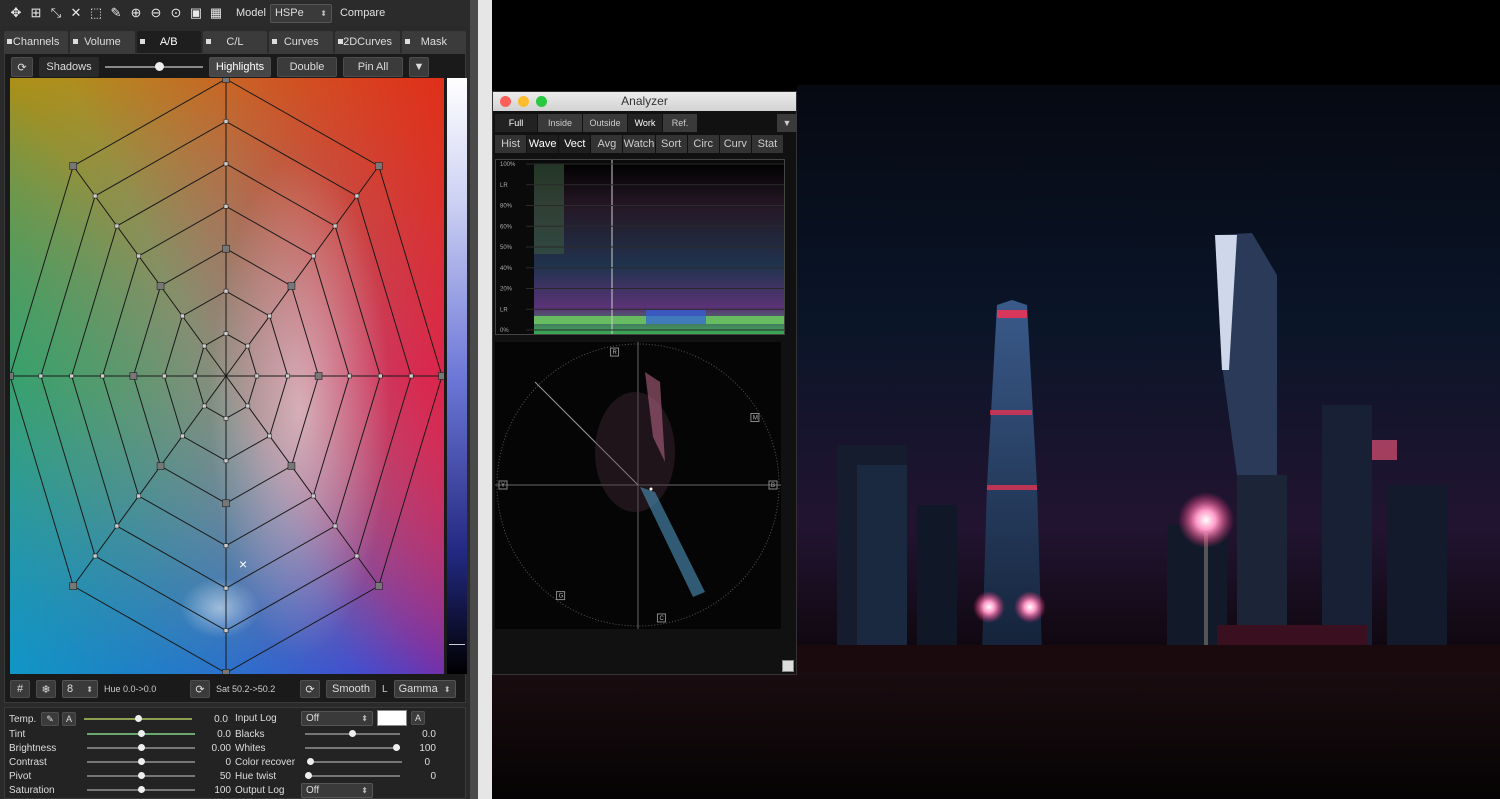  What do you see at coordinates (560, 123) in the screenshot?
I see `tab-inside: Inside` at bounding box center [560, 123].